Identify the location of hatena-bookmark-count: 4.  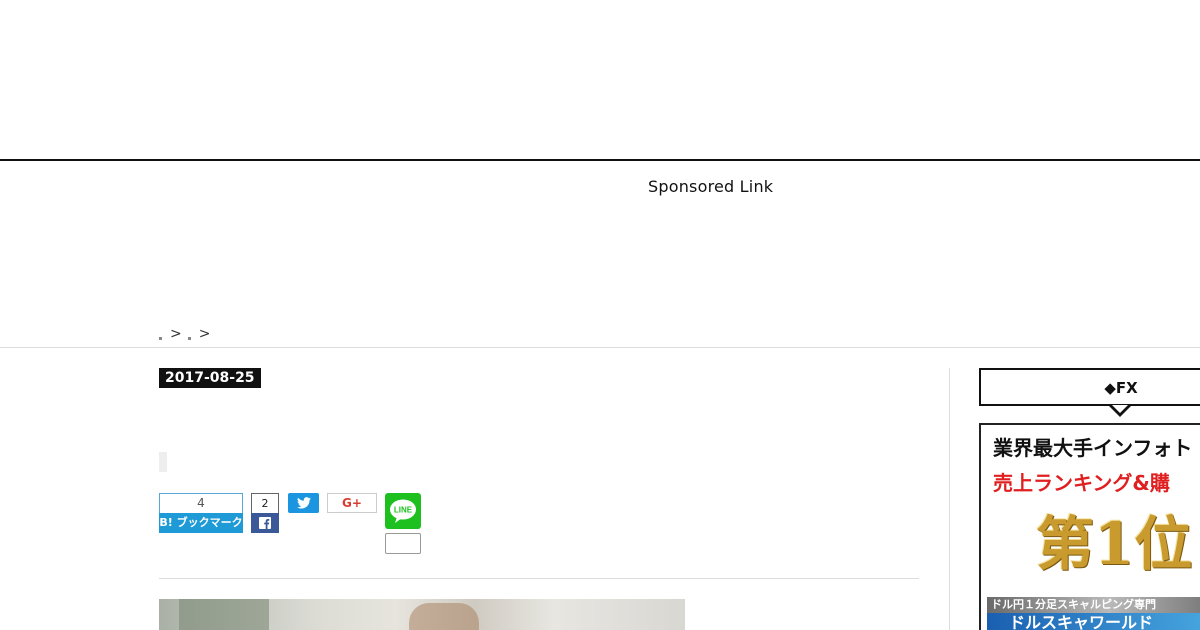
(201, 503).